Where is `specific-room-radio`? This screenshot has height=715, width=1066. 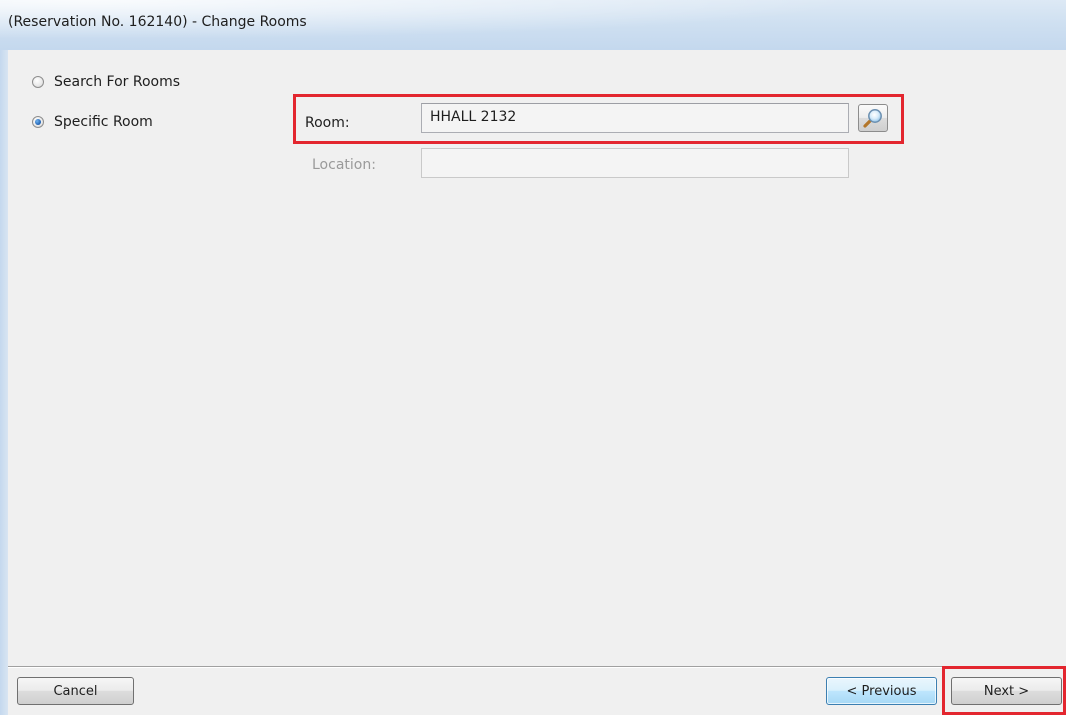
specific-room-radio is located at coordinates (38, 122).